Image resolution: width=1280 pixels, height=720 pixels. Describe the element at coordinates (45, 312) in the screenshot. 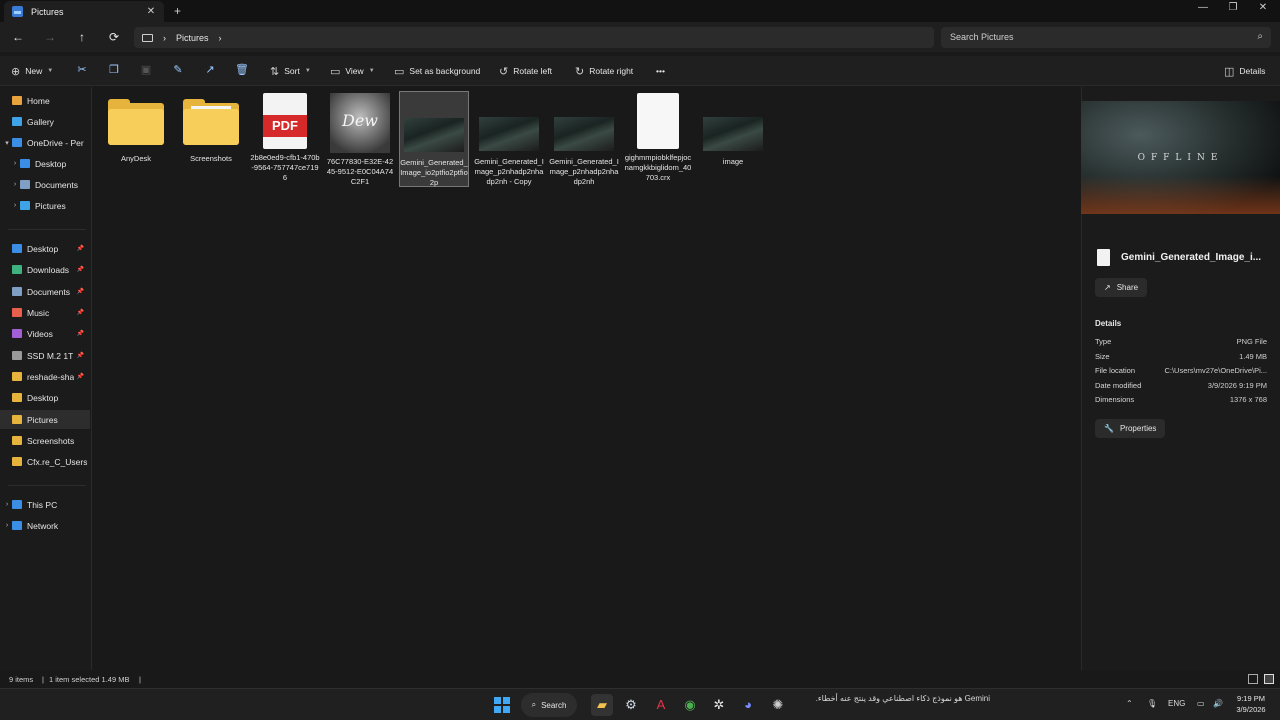

I see `sidebar-item-music: Music 📌` at that location.